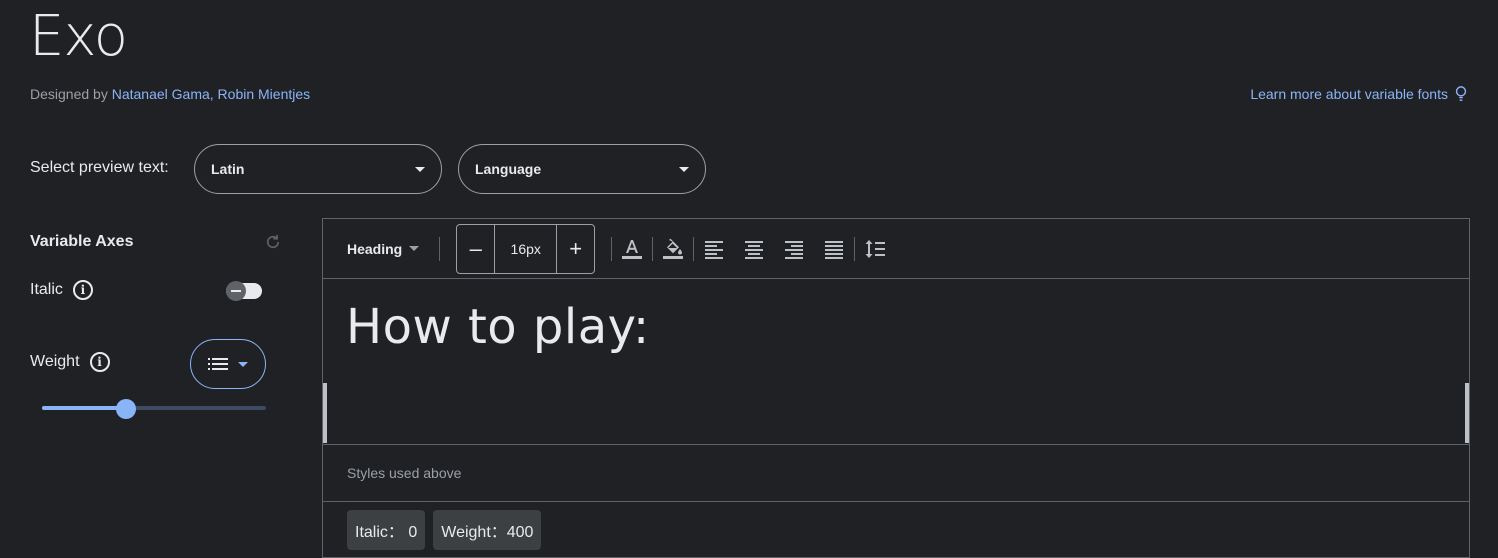  I want to click on reset-icon, so click(273, 242).